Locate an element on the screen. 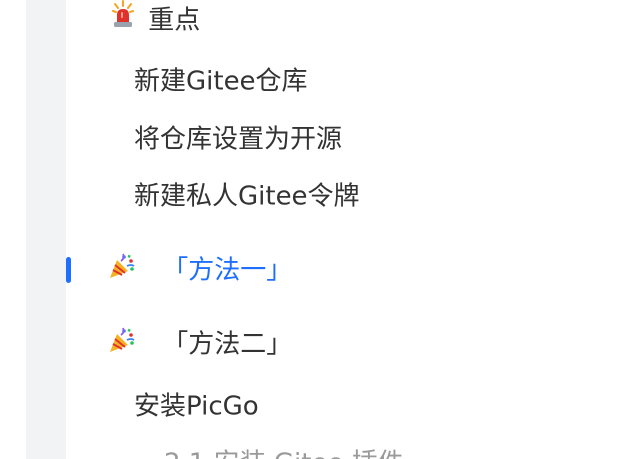  toc-item-method-two: 「方法二」 is located at coordinates (200, 344).